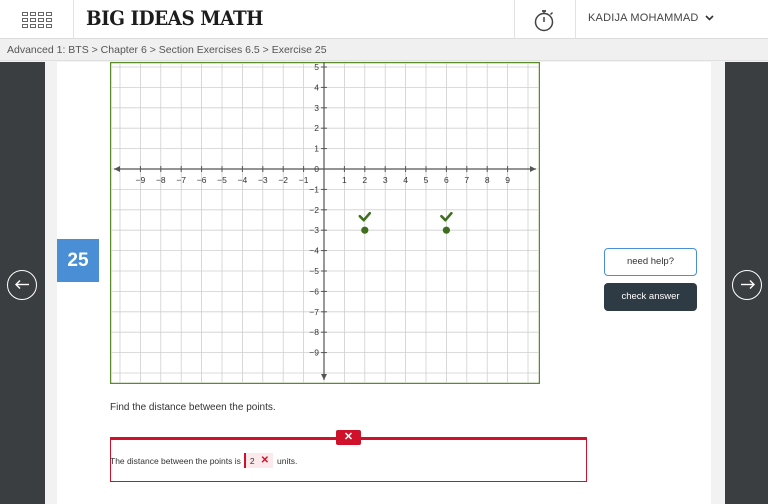 The width and height of the screenshot is (768, 504). Describe the element at coordinates (314, 291) in the screenshot. I see `y-tick-label: −6` at that location.